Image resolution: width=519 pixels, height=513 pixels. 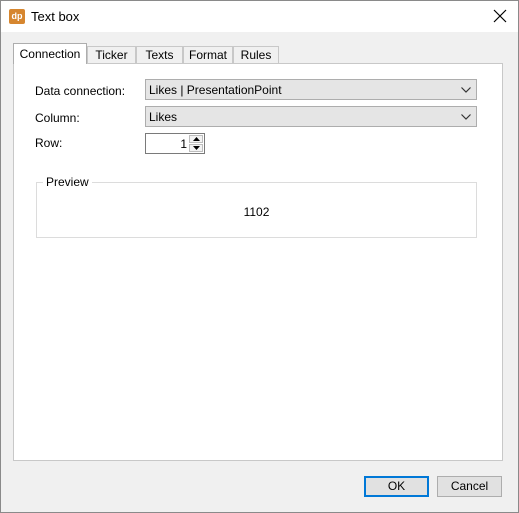 I want to click on tab-ticker: Ticker, so click(x=111, y=54).